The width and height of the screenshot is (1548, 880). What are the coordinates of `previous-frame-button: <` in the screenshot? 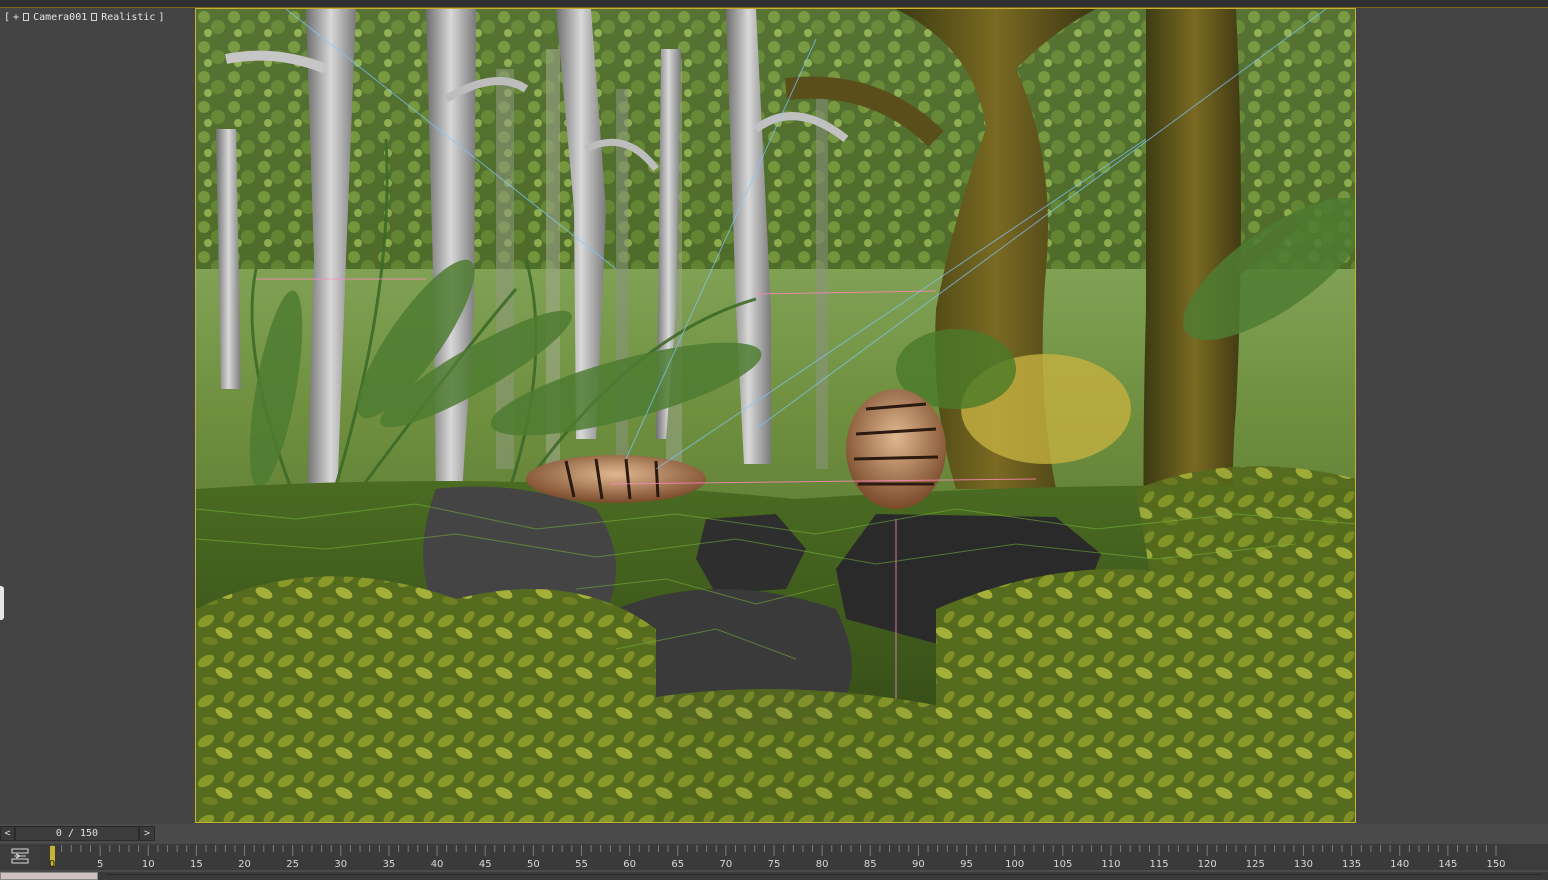 It's located at (7, 833).